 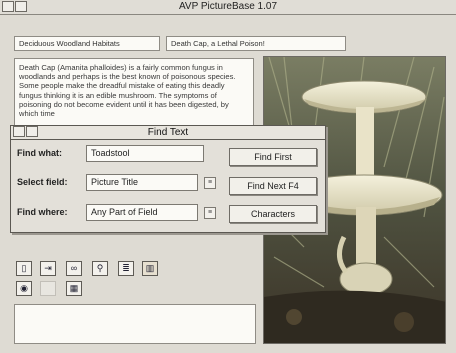 I want to click on dialog-close-box, so click(x=19, y=131).